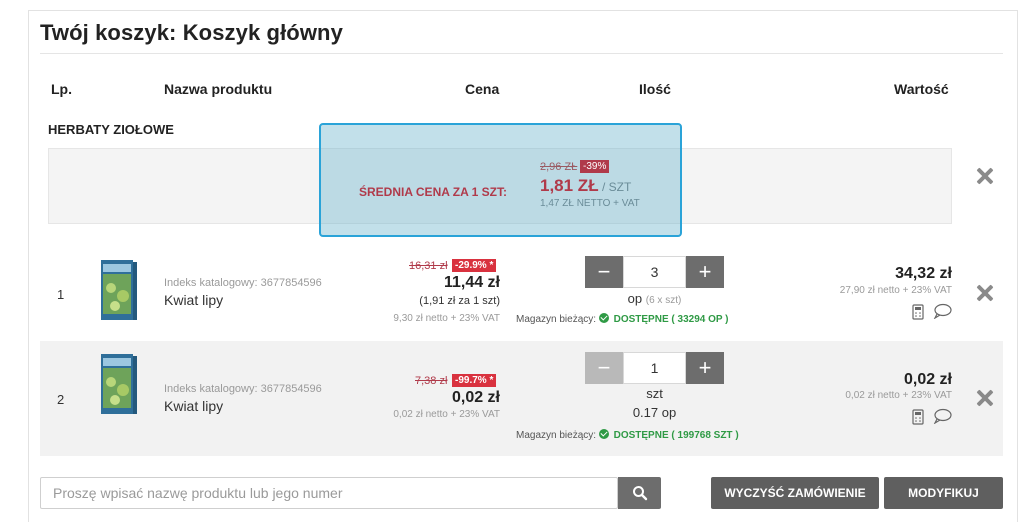 The height and width of the screenshot is (522, 1026). Describe the element at coordinates (927, 379) in the screenshot. I see `line-value: 0,02 zł` at that location.